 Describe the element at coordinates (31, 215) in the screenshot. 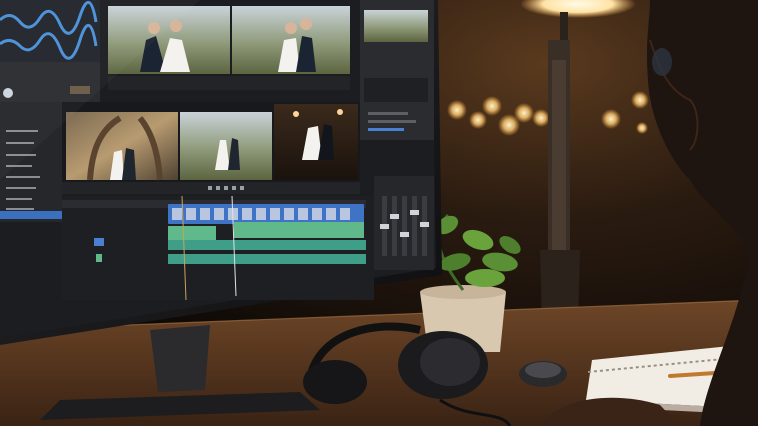

I see `bin-selected` at that location.